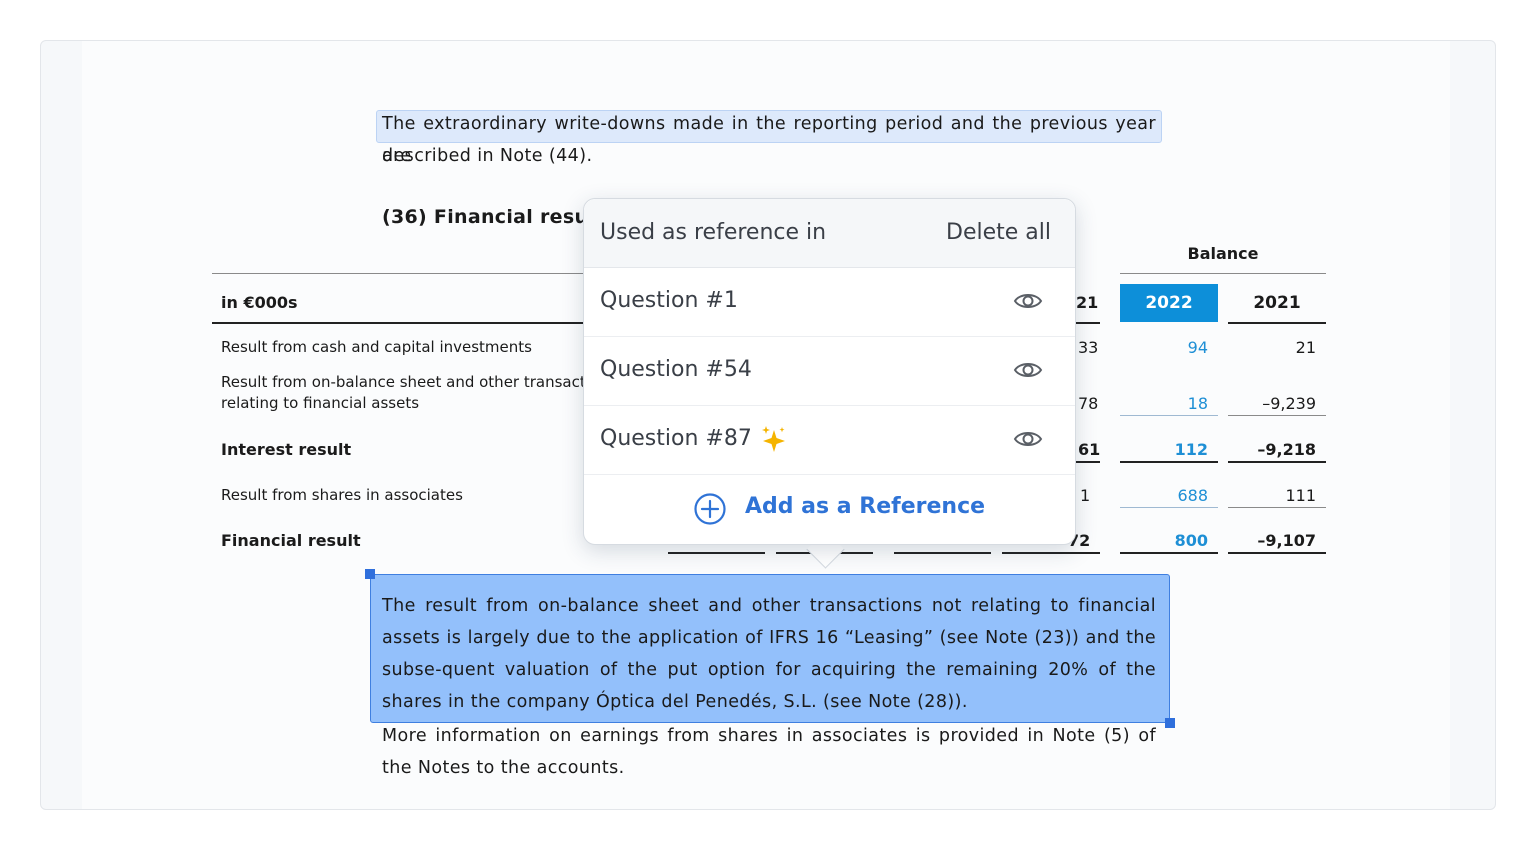  Describe the element at coordinates (676, 369) in the screenshot. I see `reference-item-label: Question #54` at that location.